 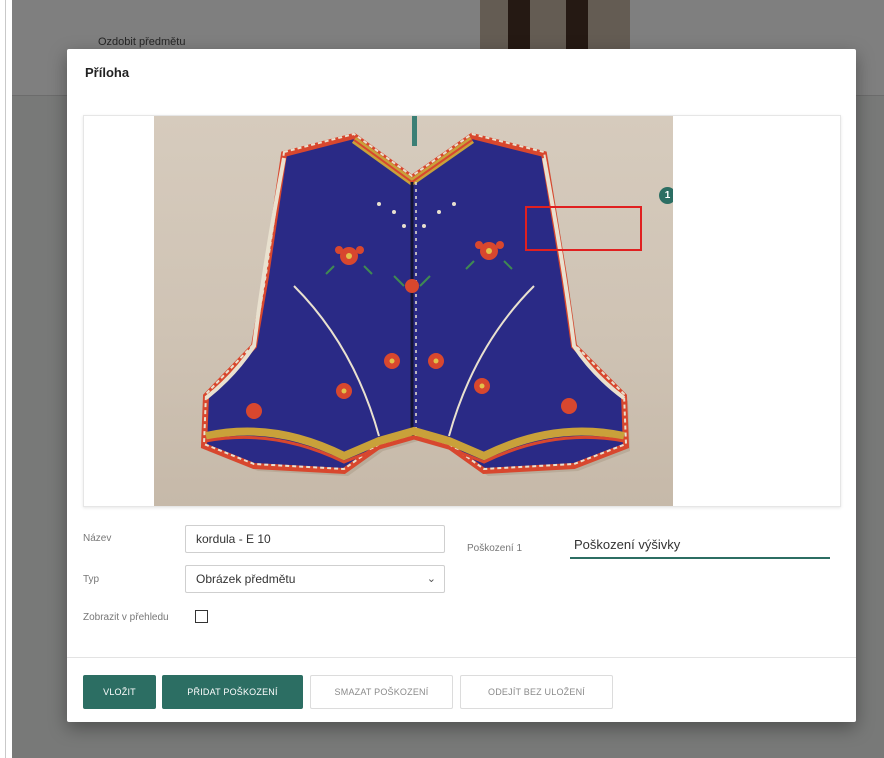 I want to click on footer-divider, so click(x=461, y=657).